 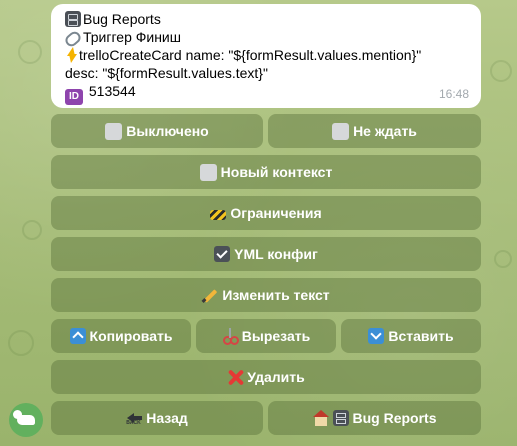 What do you see at coordinates (74, 97) in the screenshot?
I see `id-badge-icon: ID` at bounding box center [74, 97].